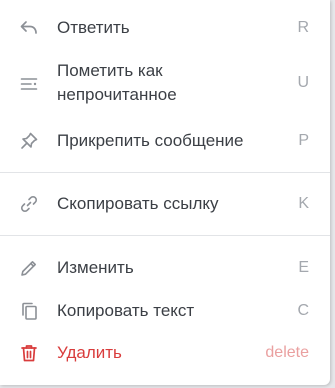  Describe the element at coordinates (303, 140) in the screenshot. I see `shortcut-hint: P` at that location.